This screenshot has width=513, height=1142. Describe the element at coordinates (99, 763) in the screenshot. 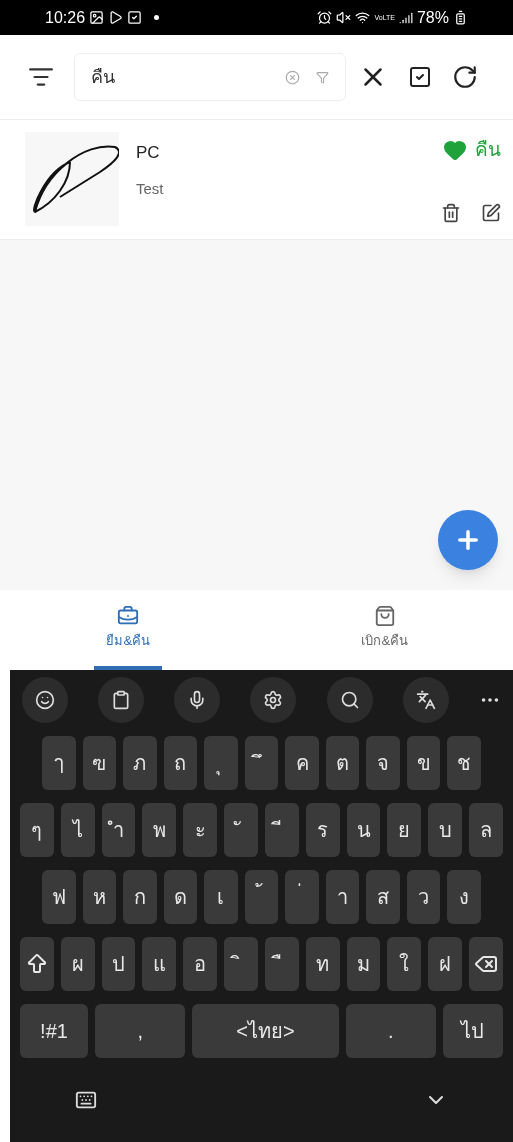

I see `letter-key: ฃ` at that location.